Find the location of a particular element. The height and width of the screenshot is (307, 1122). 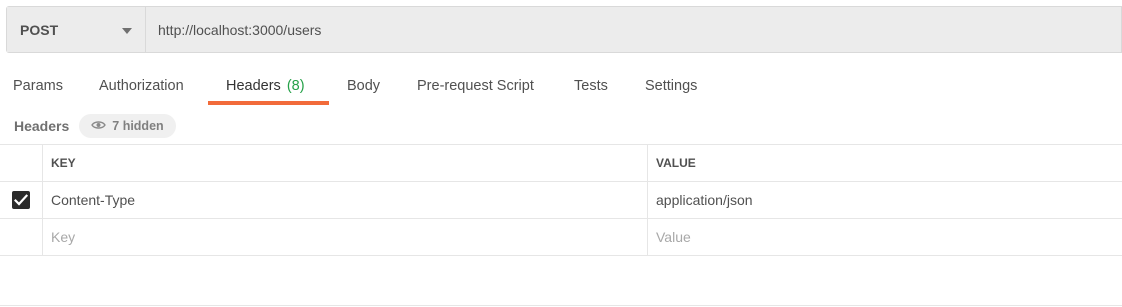

tab-label: Params is located at coordinates (38, 86).